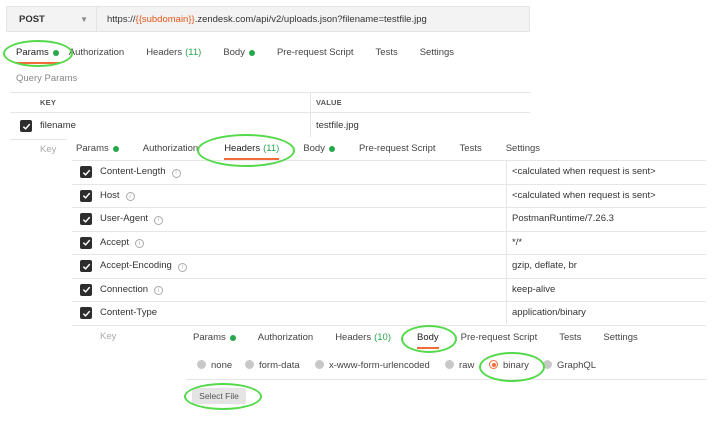 Image resolution: width=712 pixels, height=446 pixels. What do you see at coordinates (165, 19) in the screenshot?
I see `url-variable: {{subdomain}}` at bounding box center [165, 19].